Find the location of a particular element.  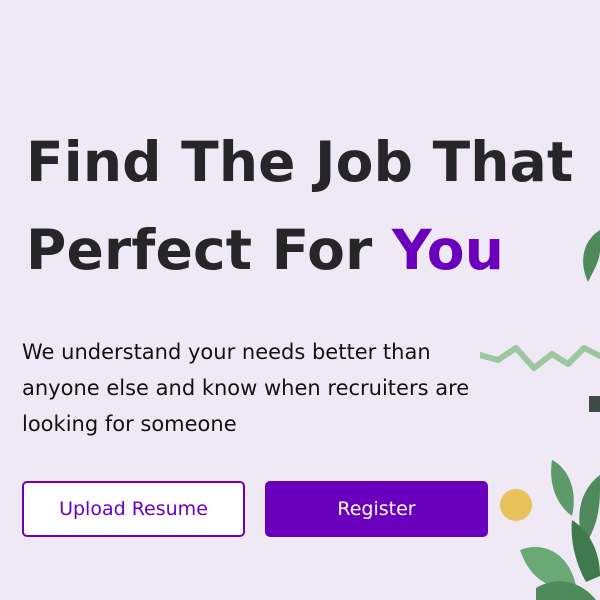

upload-resume-button: Upload Resume is located at coordinates (133, 509).